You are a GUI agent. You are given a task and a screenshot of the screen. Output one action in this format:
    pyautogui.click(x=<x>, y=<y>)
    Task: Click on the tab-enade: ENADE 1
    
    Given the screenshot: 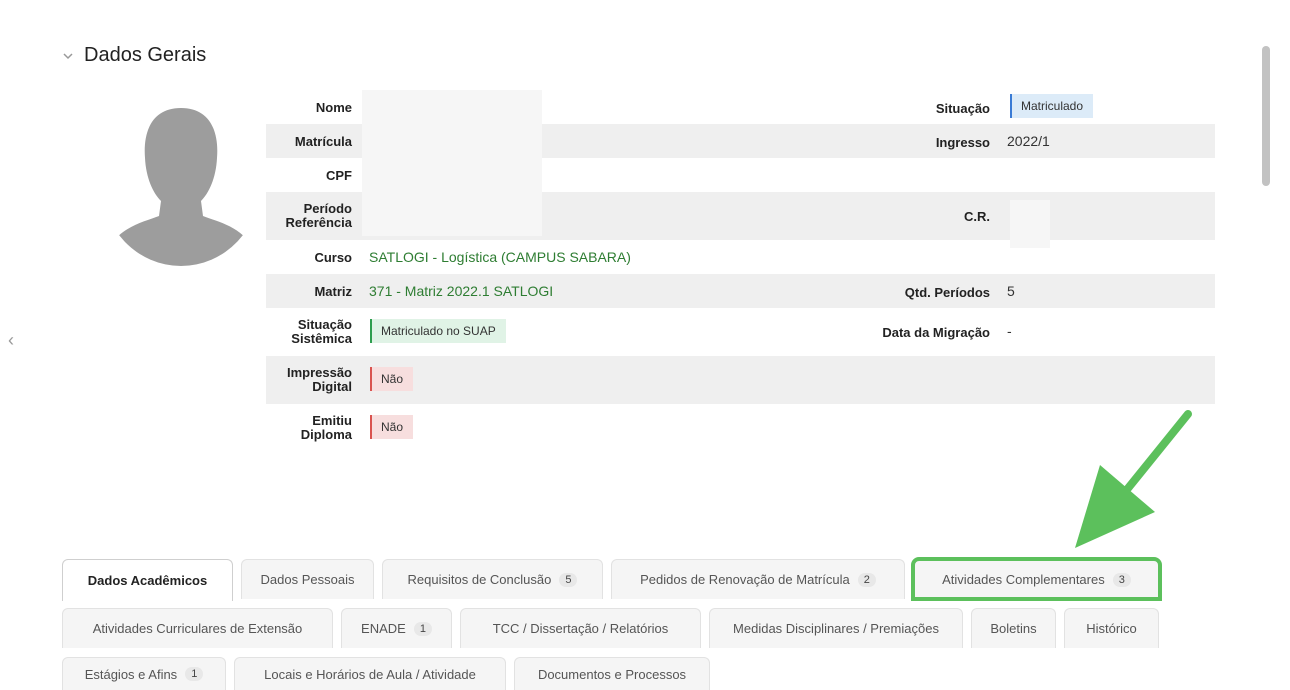 What is the action you would take?
    pyautogui.click(x=396, y=628)
    